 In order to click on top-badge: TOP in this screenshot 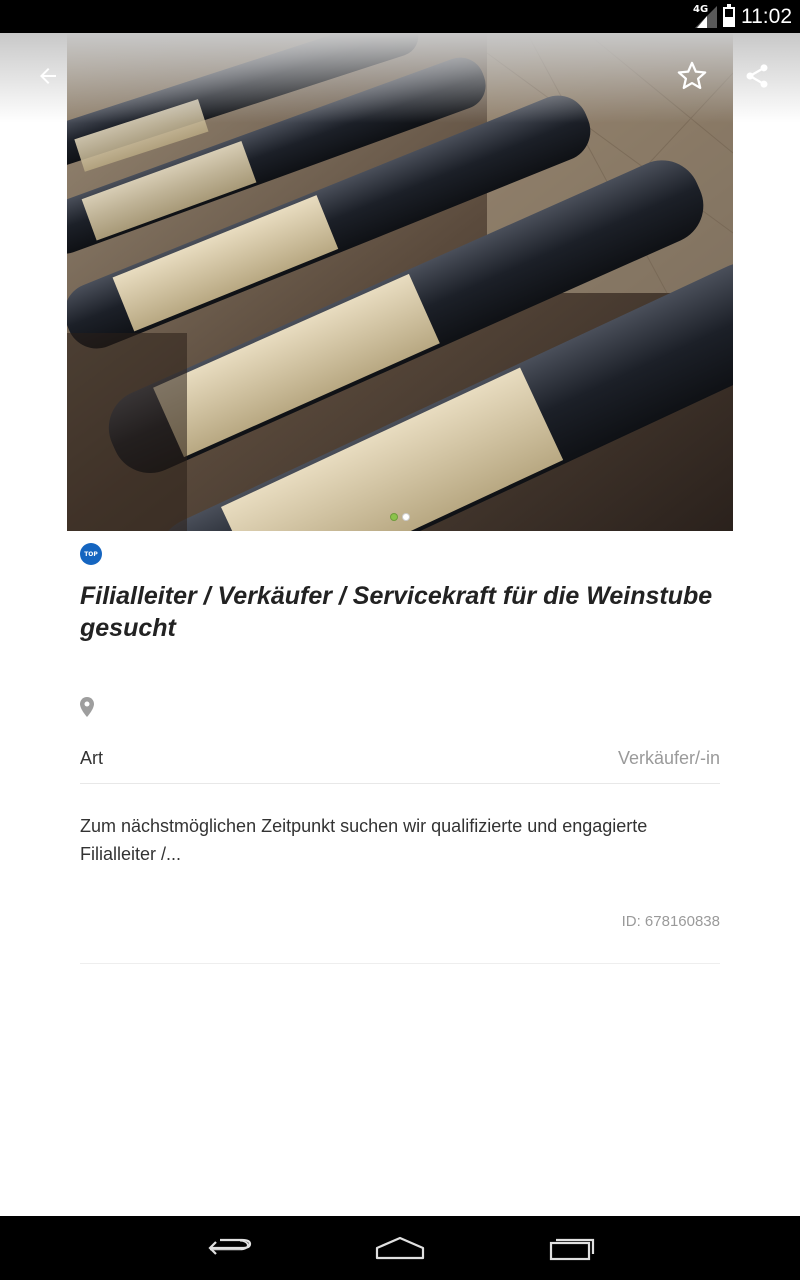, I will do `click(91, 554)`.